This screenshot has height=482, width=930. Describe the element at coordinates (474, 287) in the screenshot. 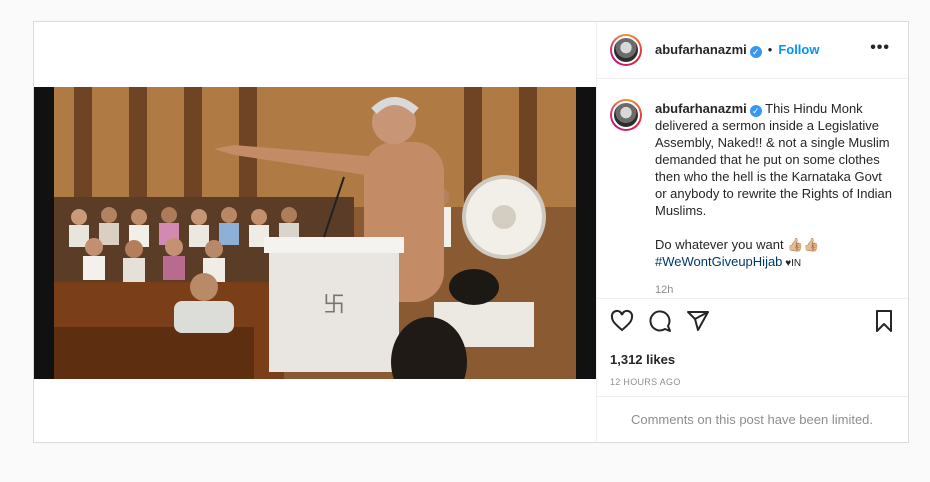

I see `foreground-hair` at that location.